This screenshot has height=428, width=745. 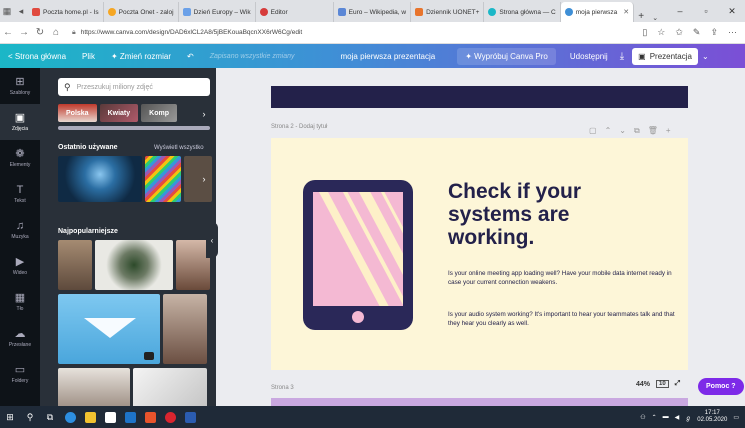 I want to click on new-tab-icon: +, so click(x=641, y=16).